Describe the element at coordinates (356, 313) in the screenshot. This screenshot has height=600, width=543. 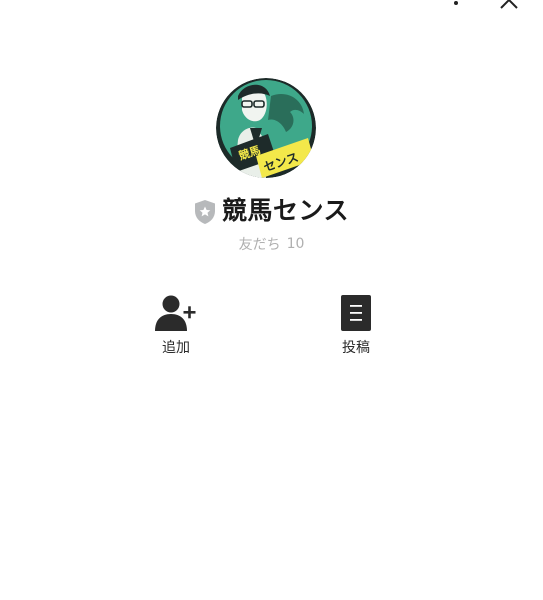
I see `post-document-icon` at that location.